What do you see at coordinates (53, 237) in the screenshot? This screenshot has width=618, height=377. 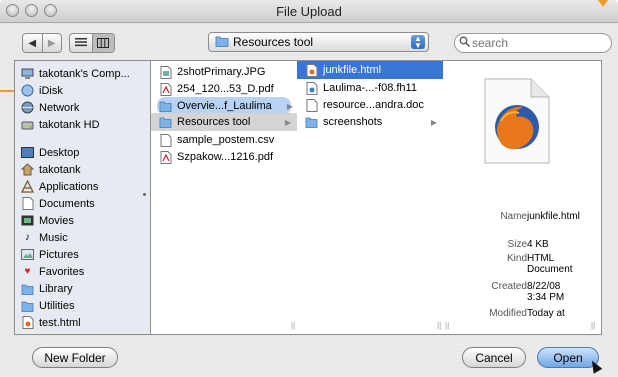 I see `sidebar-item-label: Music` at bounding box center [53, 237].